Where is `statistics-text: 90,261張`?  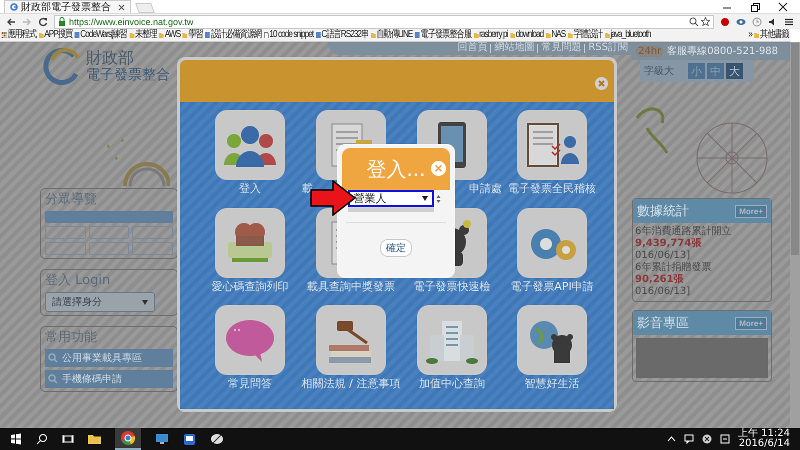
statistics-text: 90,261張 is located at coordinates (660, 280).